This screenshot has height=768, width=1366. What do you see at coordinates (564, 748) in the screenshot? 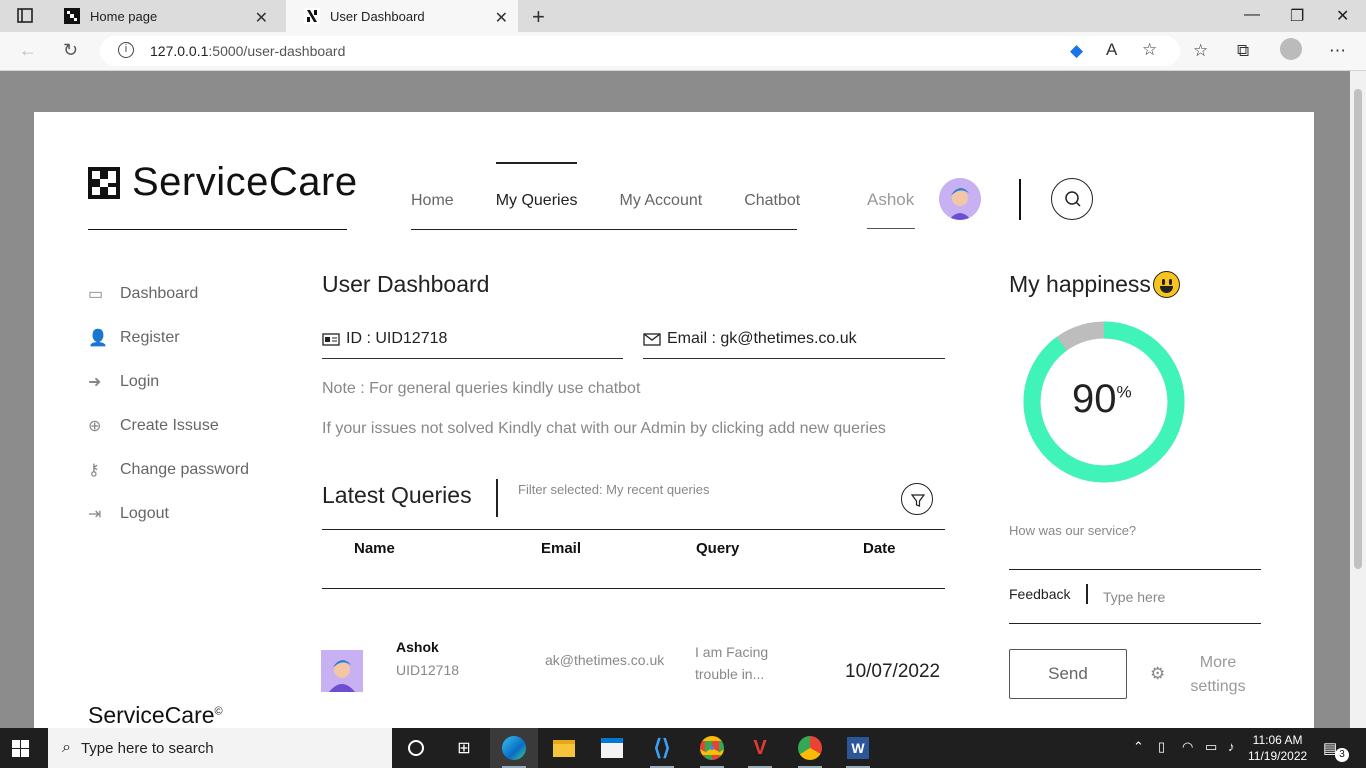
I see `file-explorer-icon` at bounding box center [564, 748].